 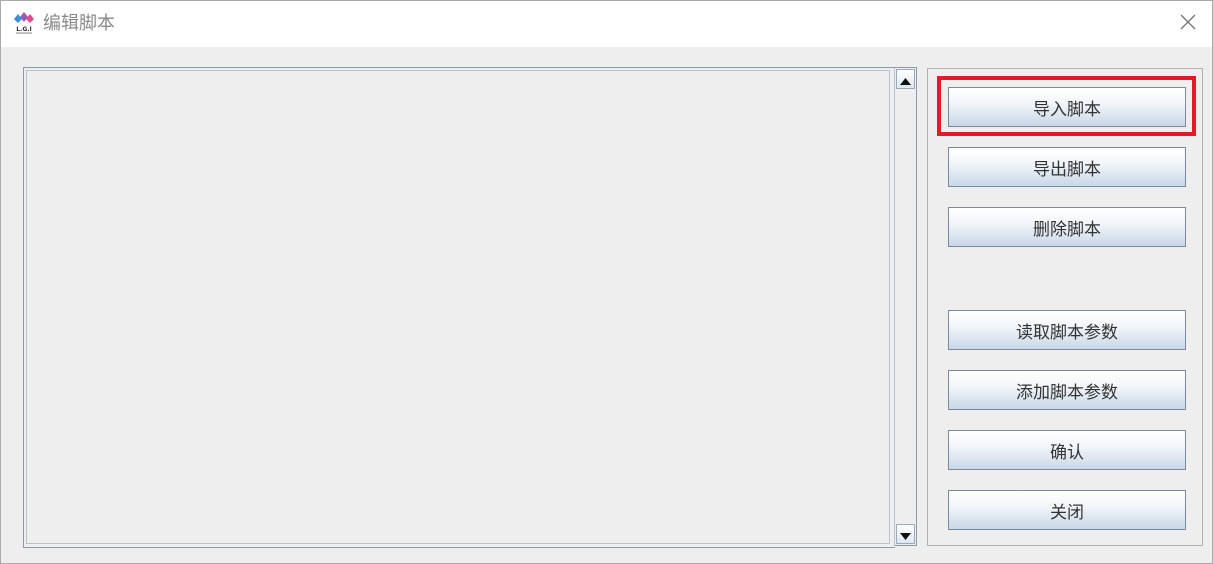 I want to click on lgi-logo-icon: L.G.I, so click(x=24, y=23).